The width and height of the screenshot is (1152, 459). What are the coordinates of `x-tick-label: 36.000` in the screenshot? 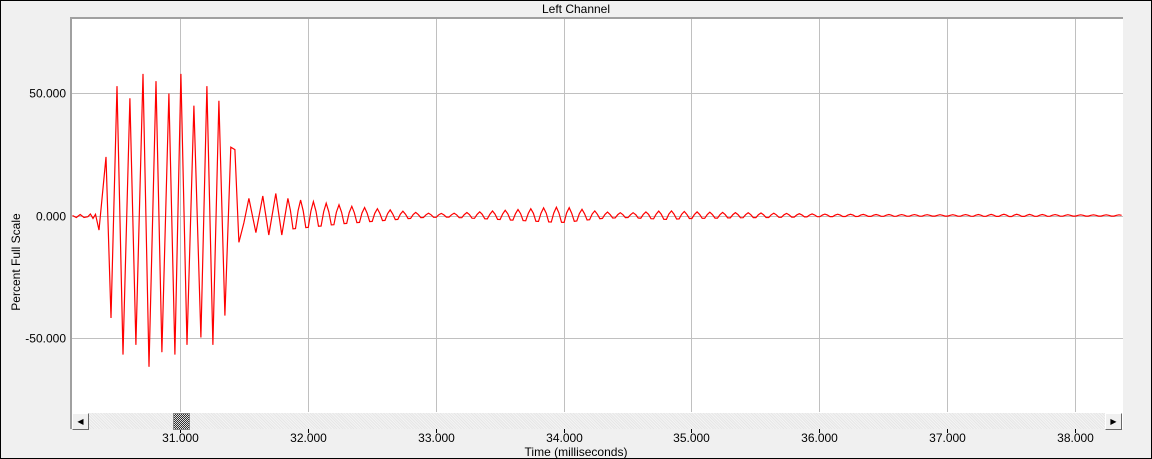 It's located at (819, 438).